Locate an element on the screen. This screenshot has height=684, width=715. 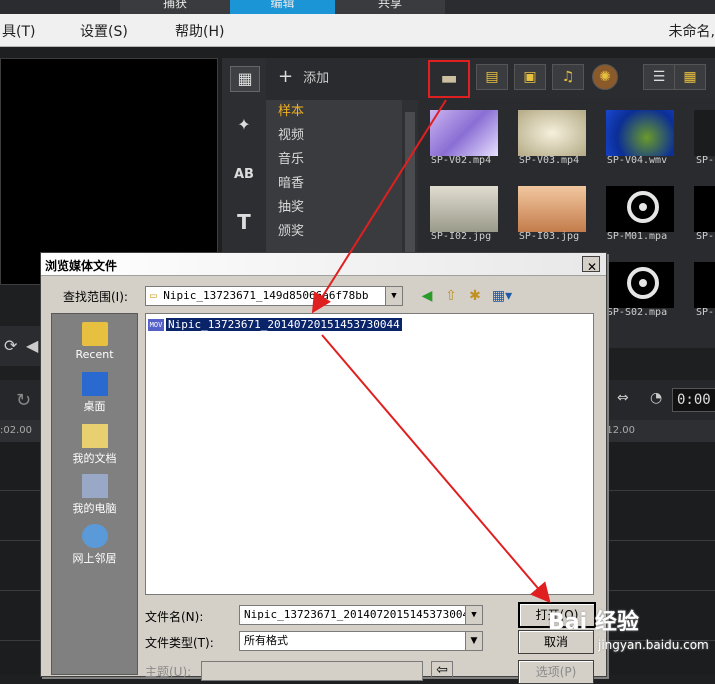
preview-window is located at coordinates (109, 171).